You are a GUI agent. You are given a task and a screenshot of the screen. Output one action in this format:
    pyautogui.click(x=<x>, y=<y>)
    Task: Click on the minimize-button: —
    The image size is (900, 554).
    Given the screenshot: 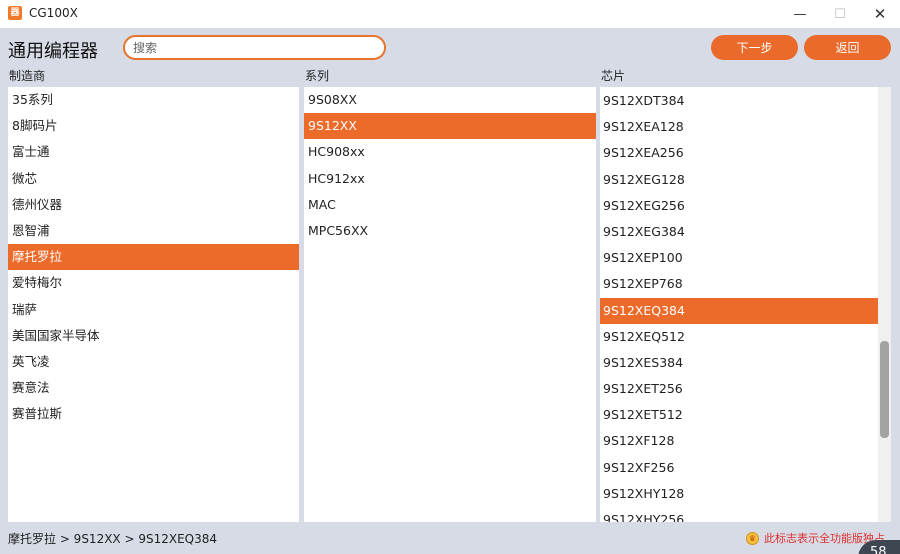 What is the action you would take?
    pyautogui.click(x=800, y=14)
    